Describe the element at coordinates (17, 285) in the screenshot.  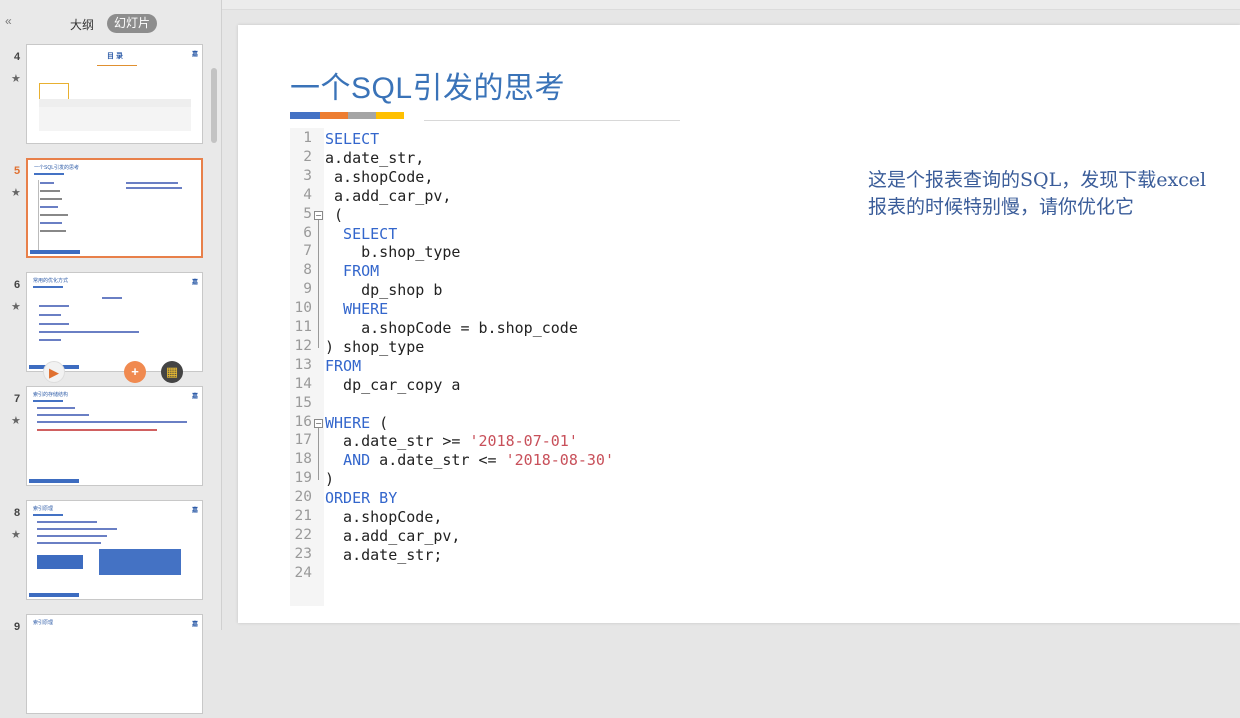
I see `slide-number: 6` at that location.